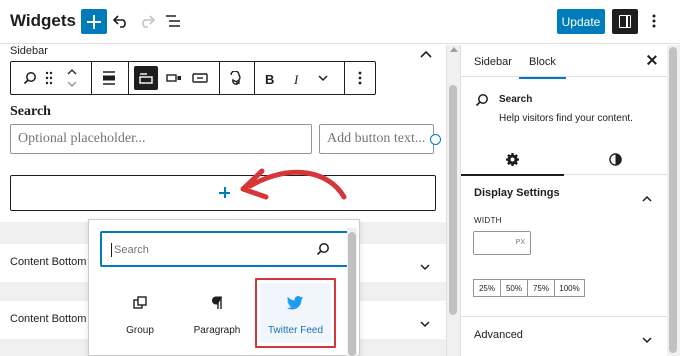 The height and width of the screenshot is (356, 680). I want to click on contrast-icon, so click(615, 159).